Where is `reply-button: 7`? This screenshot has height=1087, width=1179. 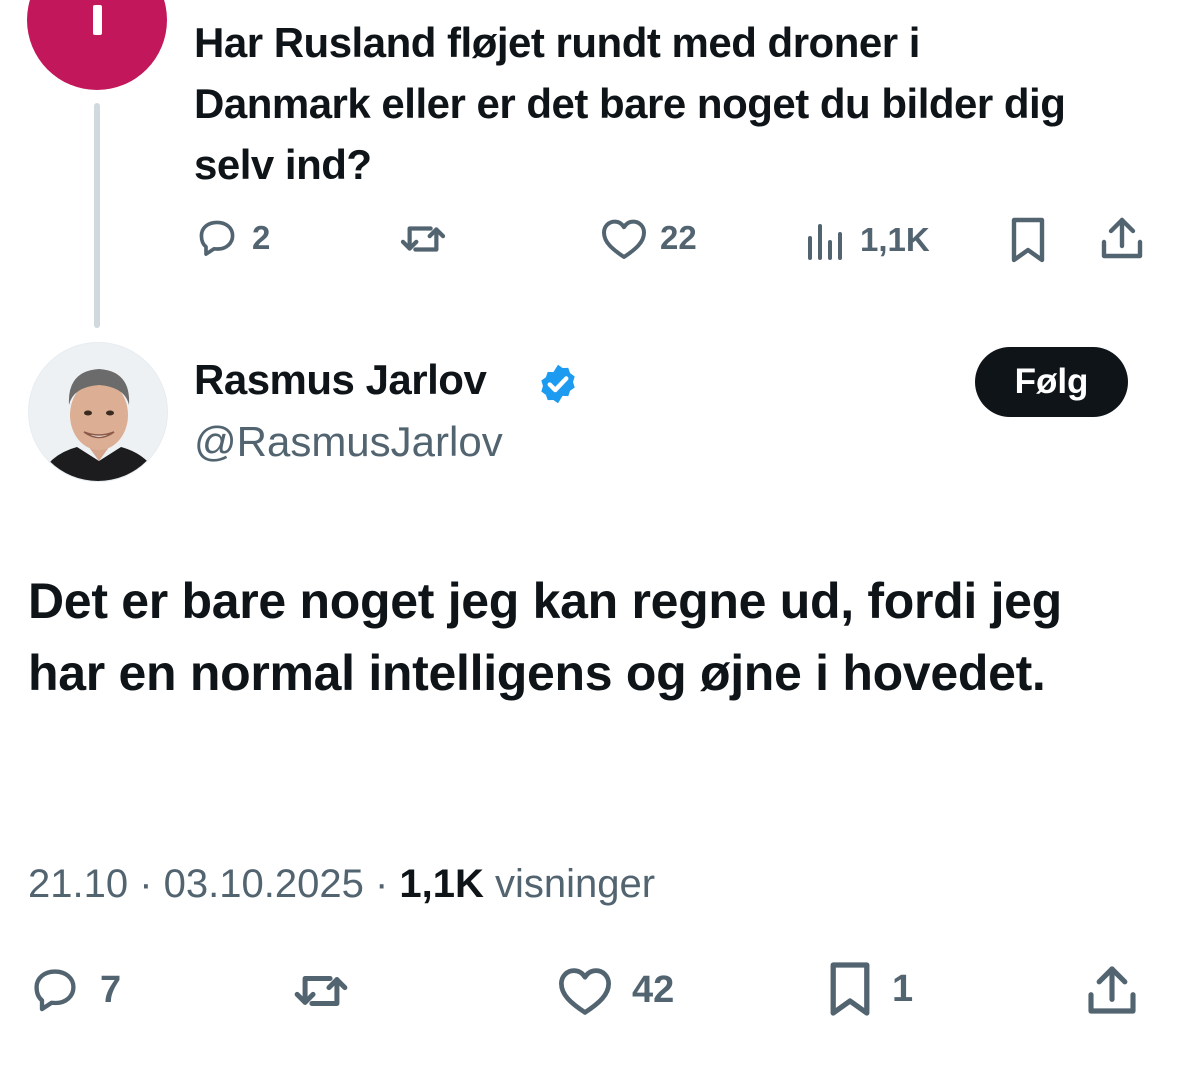
reply-button: 7 is located at coordinates (74, 990).